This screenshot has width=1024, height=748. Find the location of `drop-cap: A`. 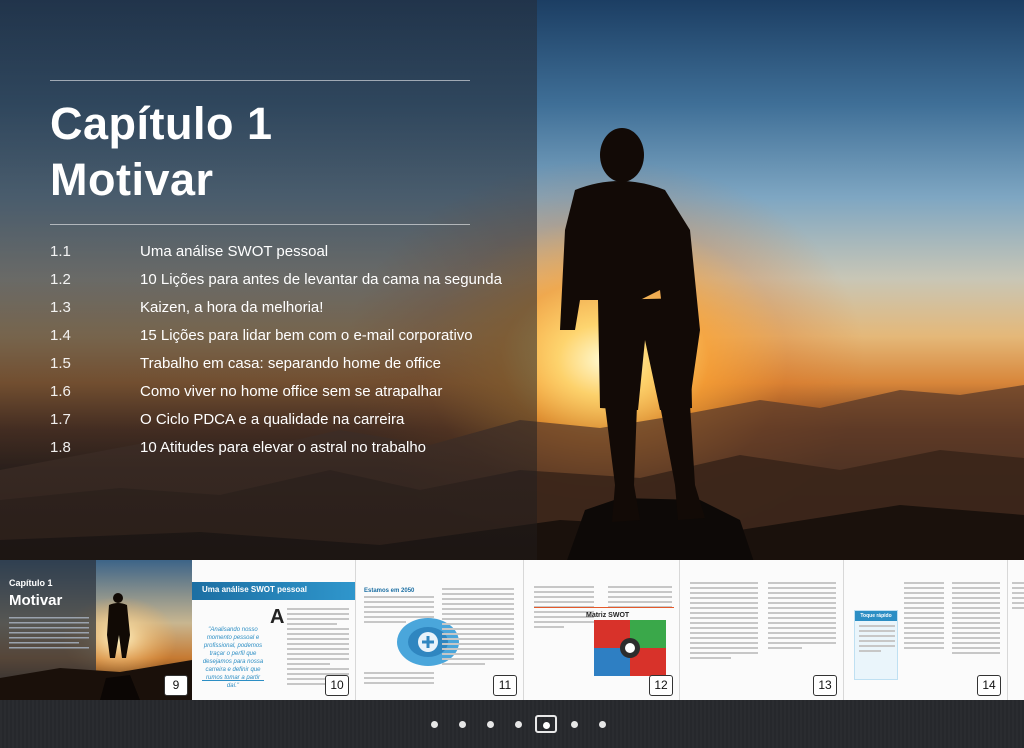

drop-cap: A is located at coordinates (277, 617).